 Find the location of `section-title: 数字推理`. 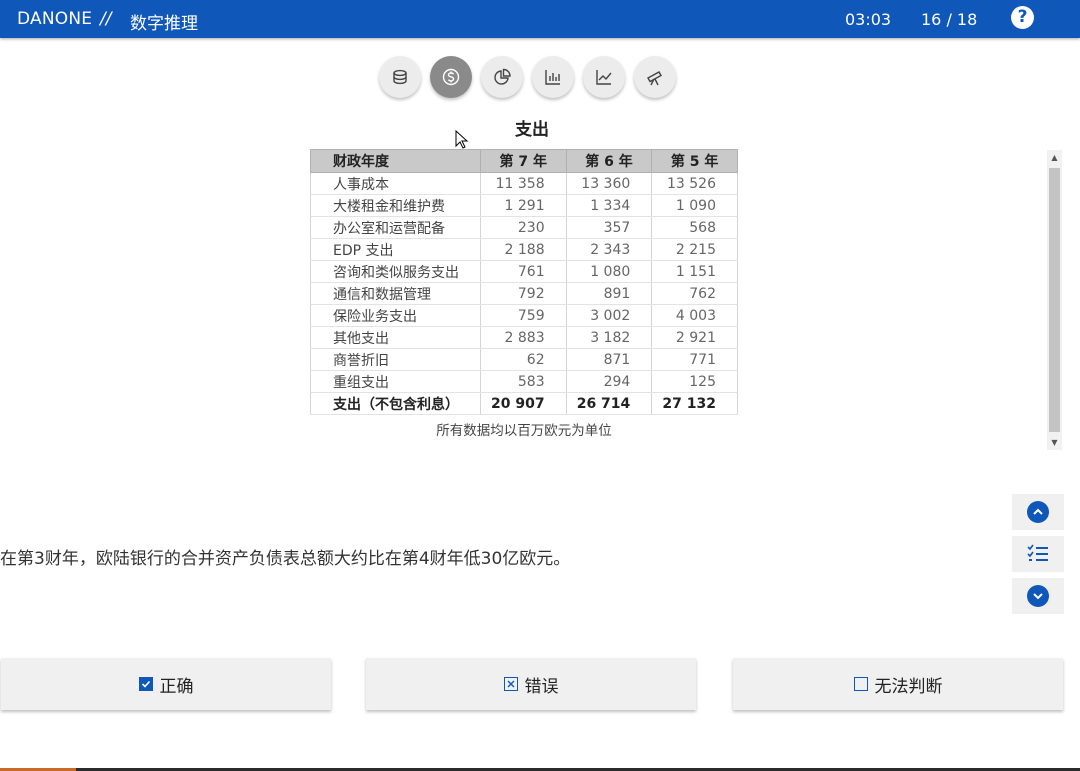

section-title: 数字推理 is located at coordinates (164, 24).